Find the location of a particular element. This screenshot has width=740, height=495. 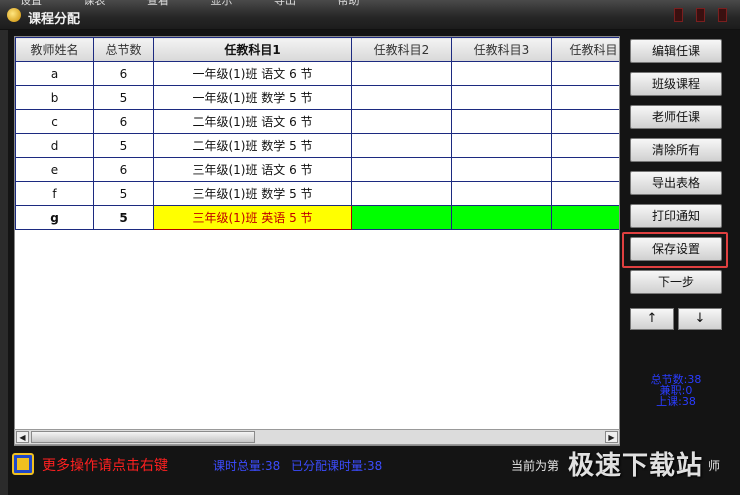

teacher-name-cell: c is located at coordinates (54, 121).